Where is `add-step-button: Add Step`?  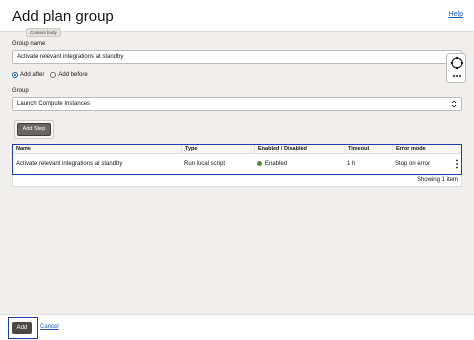
add-step-button: Add Step is located at coordinates (34, 129).